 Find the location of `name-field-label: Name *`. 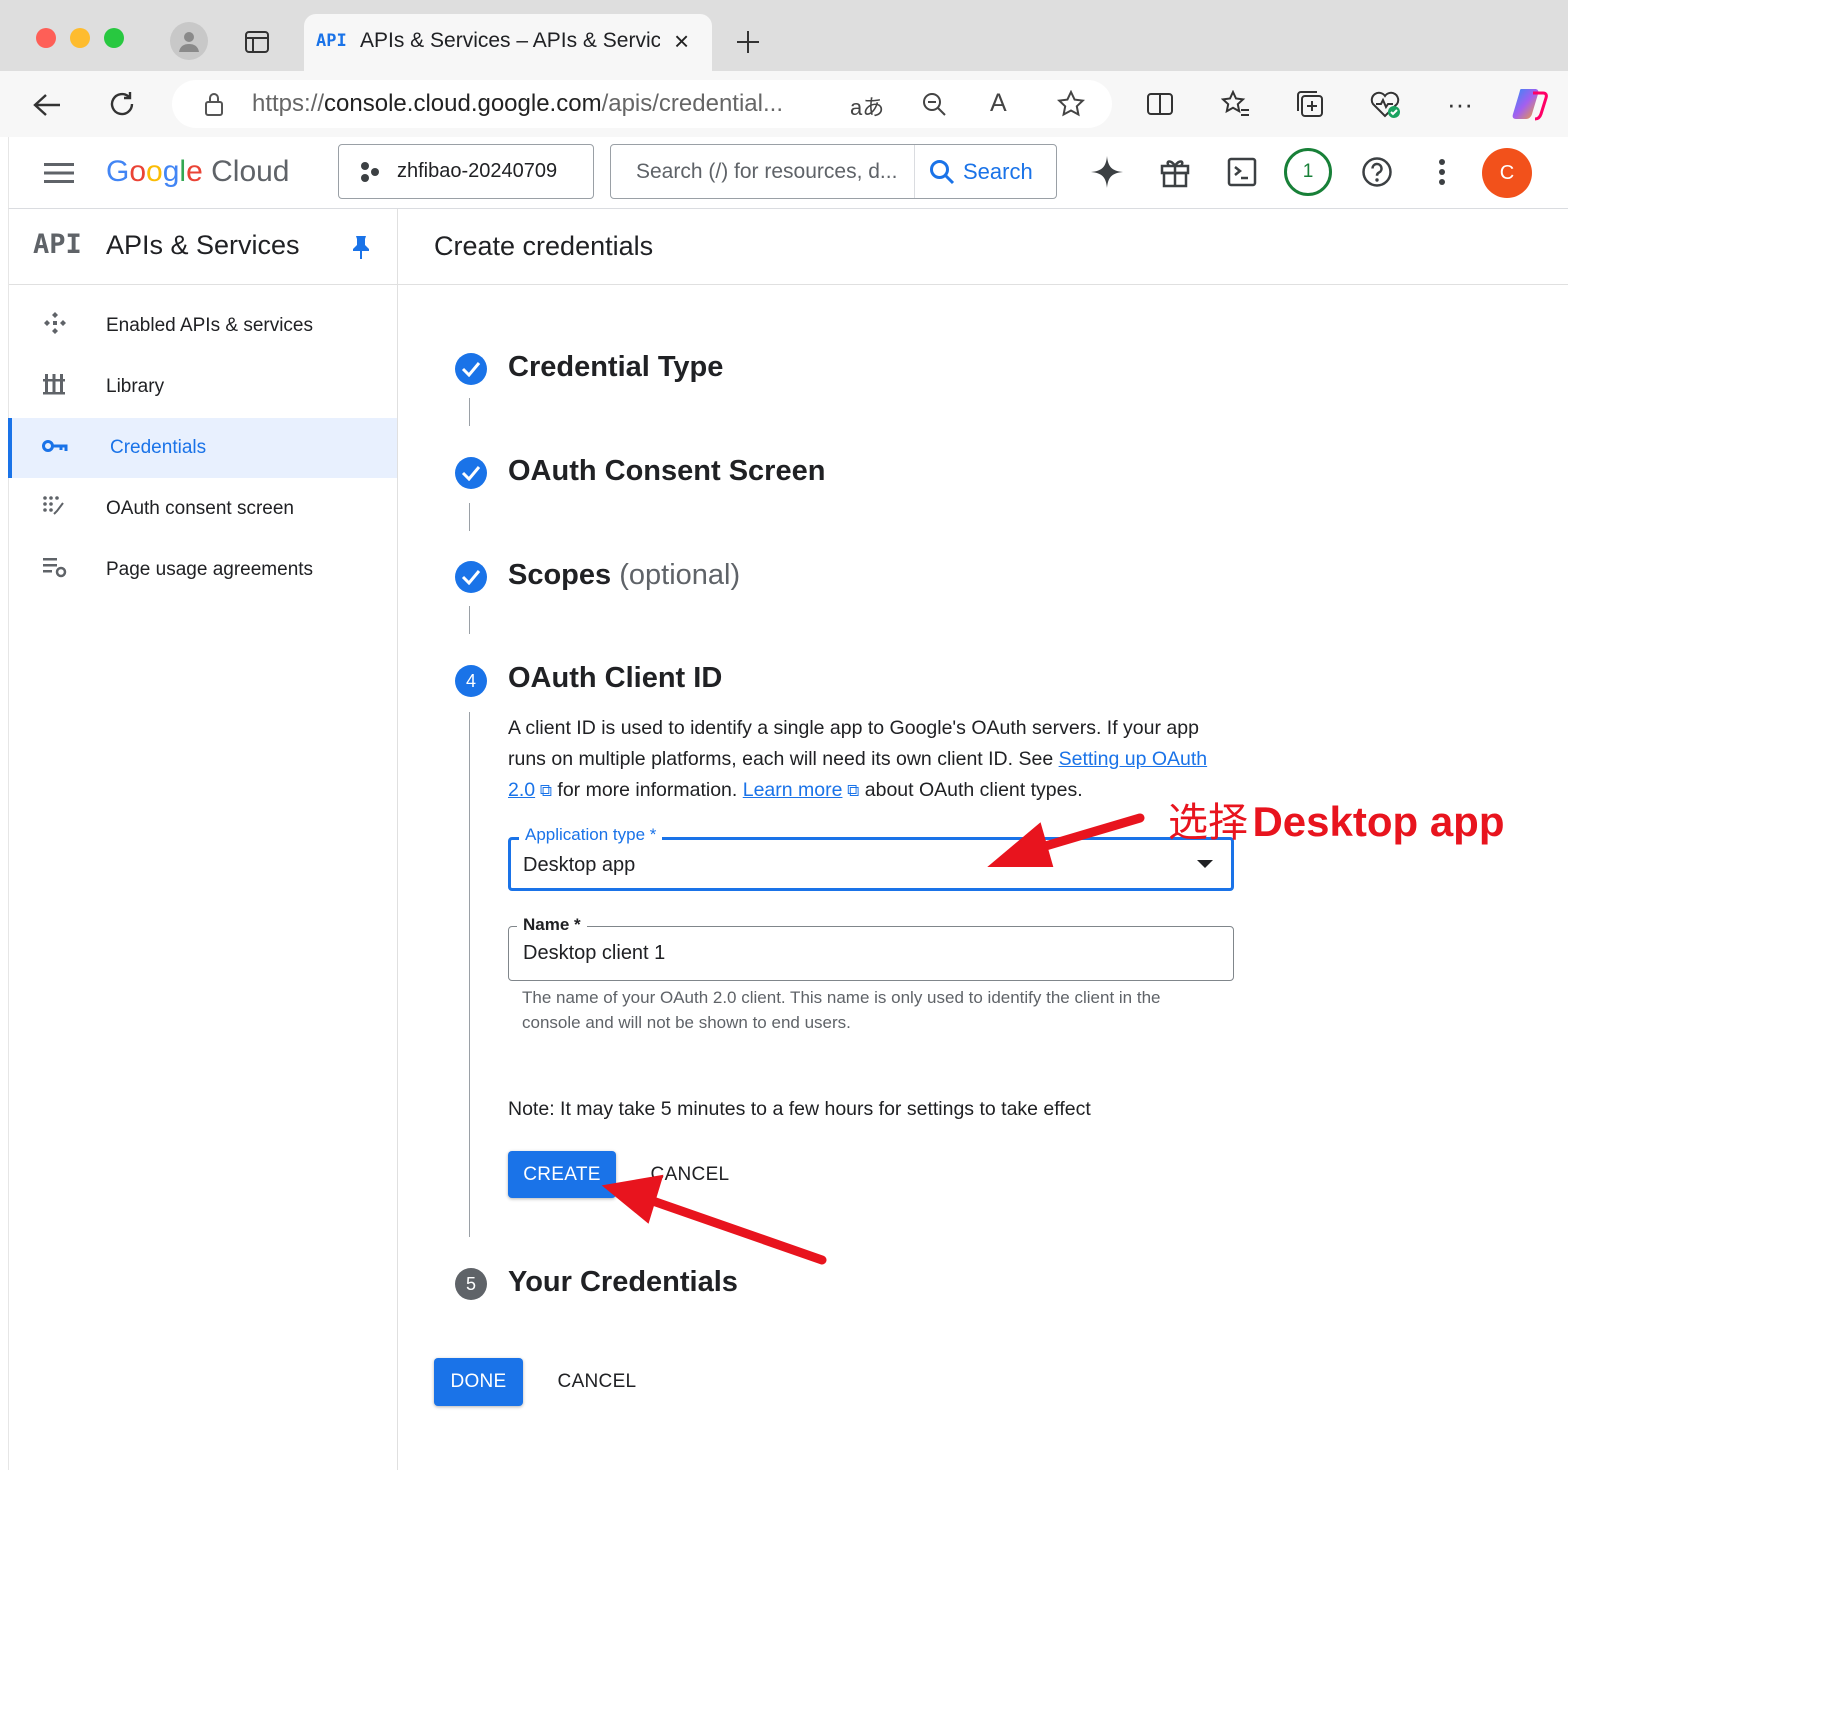

name-field-label: Name * is located at coordinates (552, 925).